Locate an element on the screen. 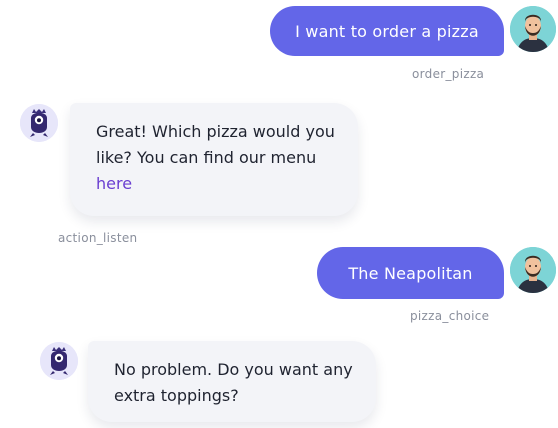 Image resolution: width=558 pixels, height=428 pixels. user-message-text: I want to order a pizza is located at coordinates (387, 31).